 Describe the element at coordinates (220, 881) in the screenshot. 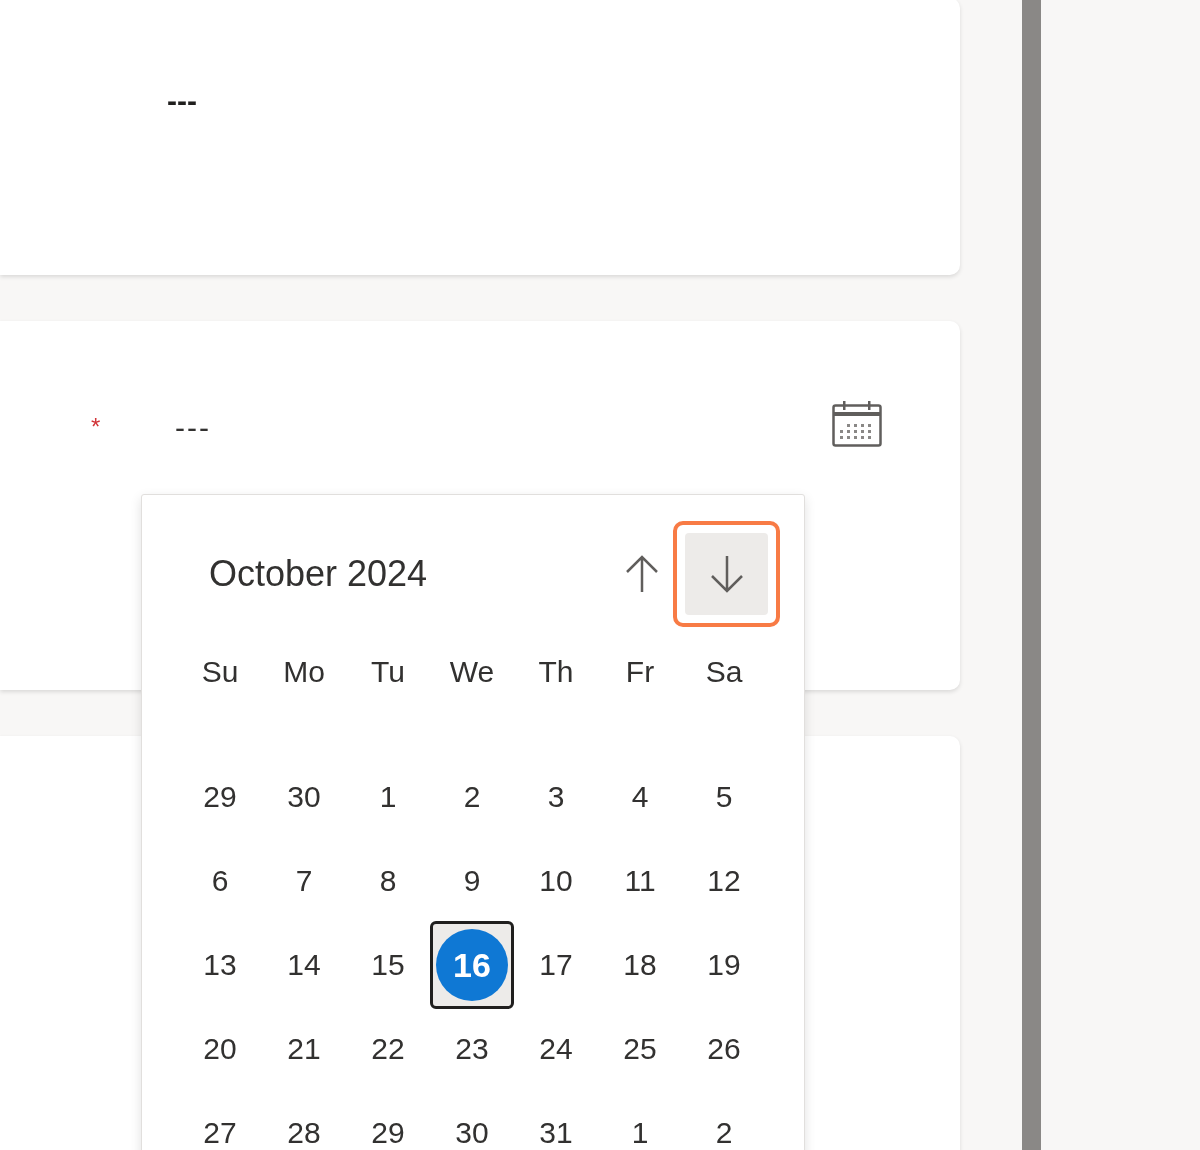

I see `calendar-day: 6` at that location.